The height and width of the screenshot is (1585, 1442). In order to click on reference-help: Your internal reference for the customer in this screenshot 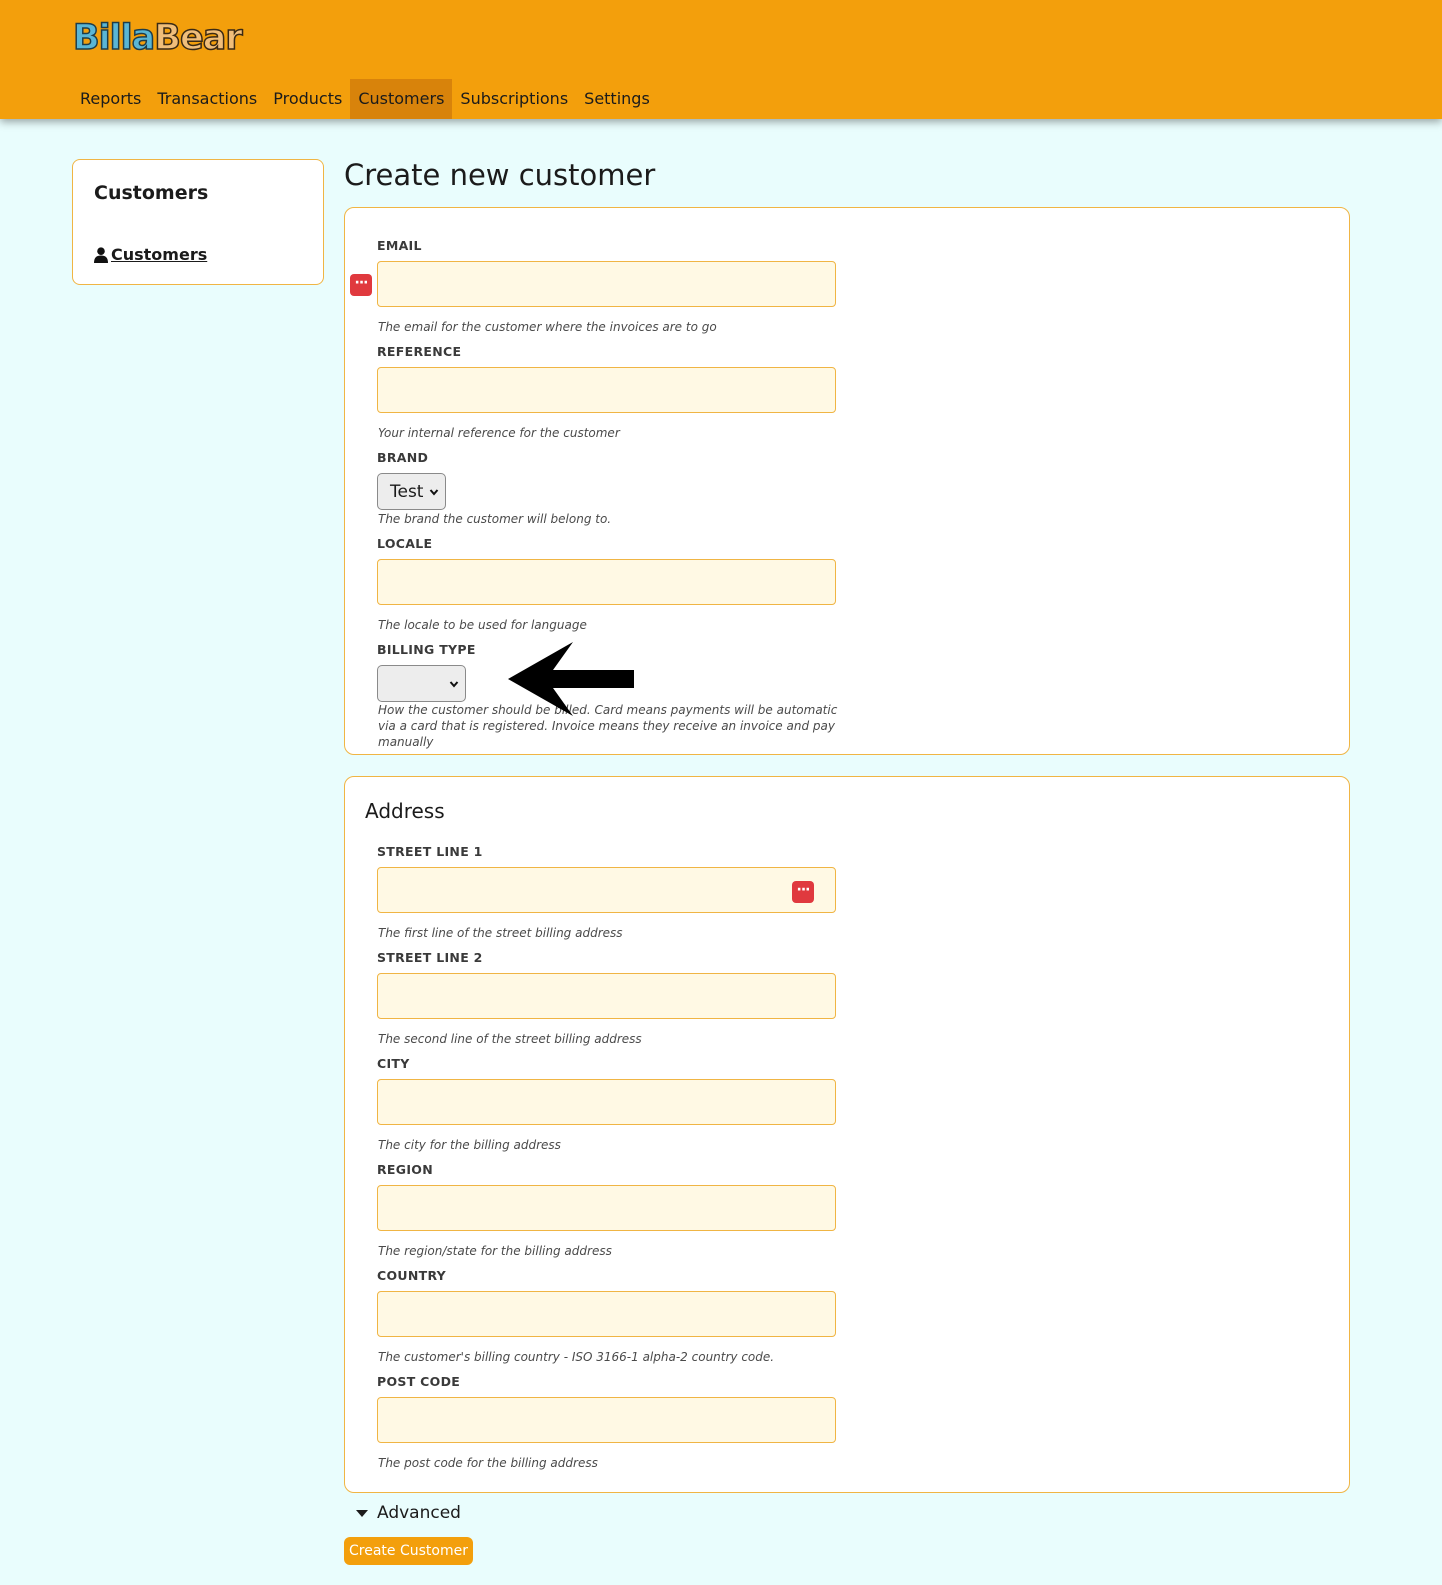, I will do `click(499, 433)`.